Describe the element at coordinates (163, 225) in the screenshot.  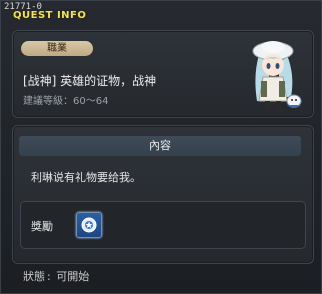
I see `reward-box: 獎勵` at that location.